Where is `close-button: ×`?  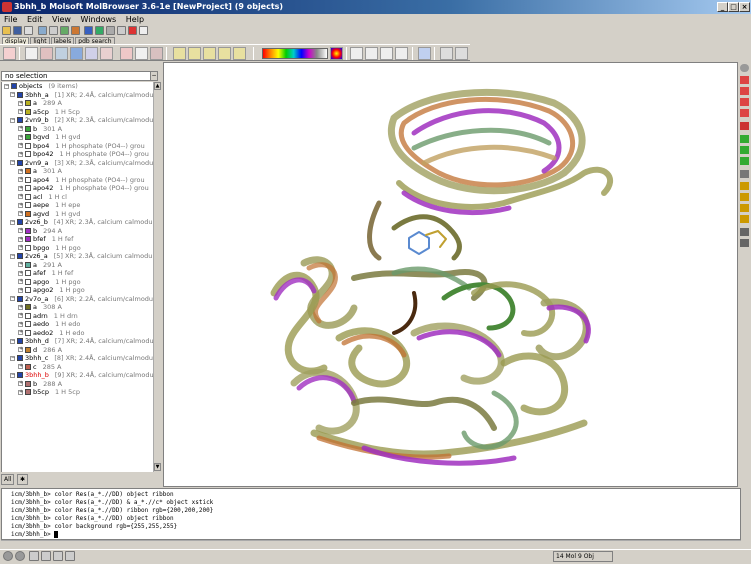 close-button: × is located at coordinates (744, 7).